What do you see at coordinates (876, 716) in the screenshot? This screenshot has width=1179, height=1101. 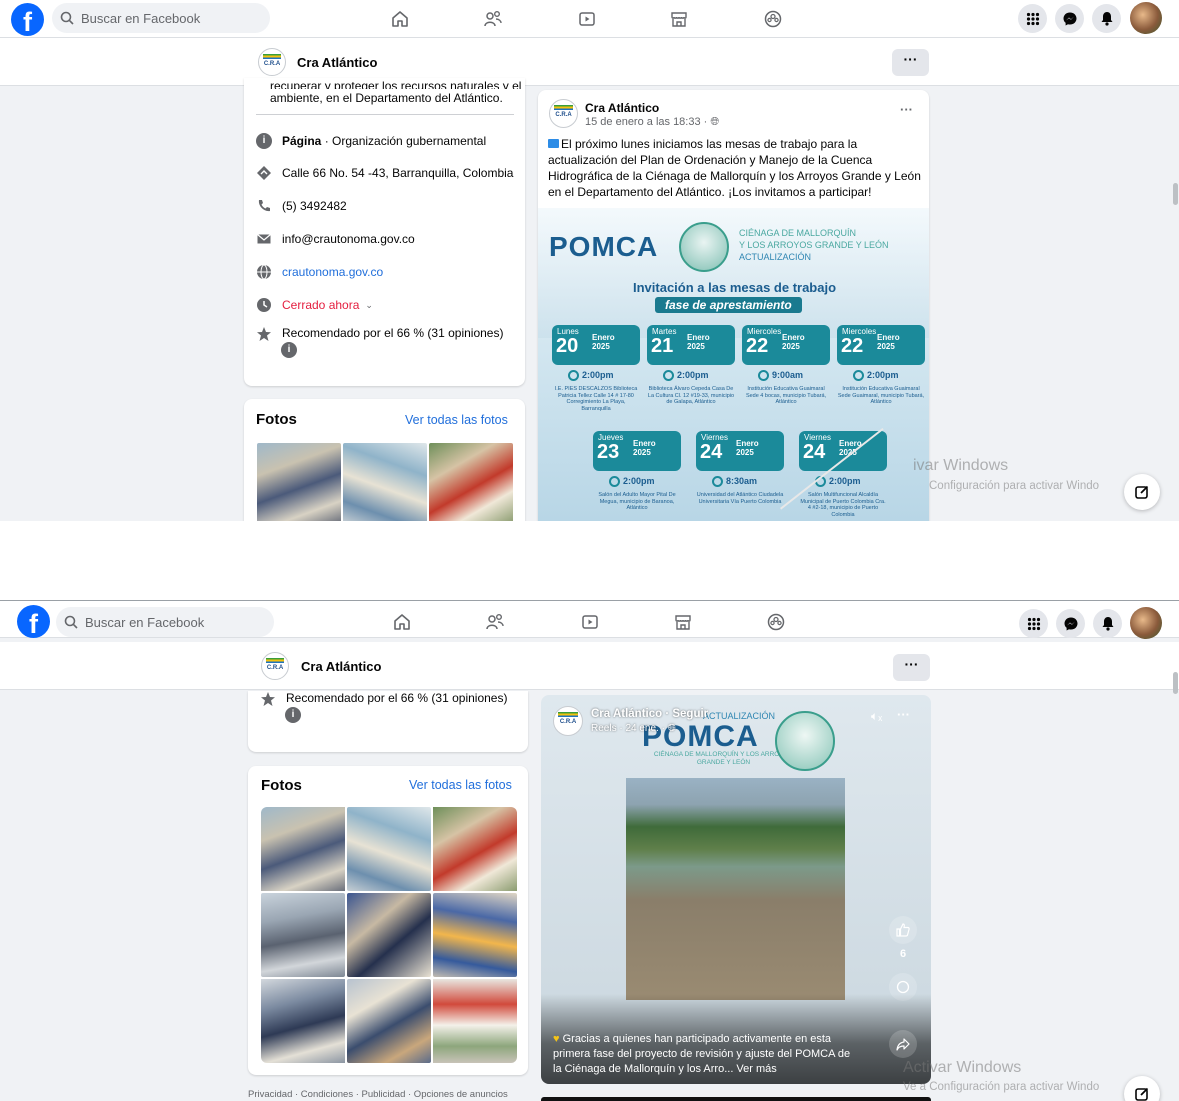 I see `mute-icon: 🔈︎ₓ` at bounding box center [876, 716].